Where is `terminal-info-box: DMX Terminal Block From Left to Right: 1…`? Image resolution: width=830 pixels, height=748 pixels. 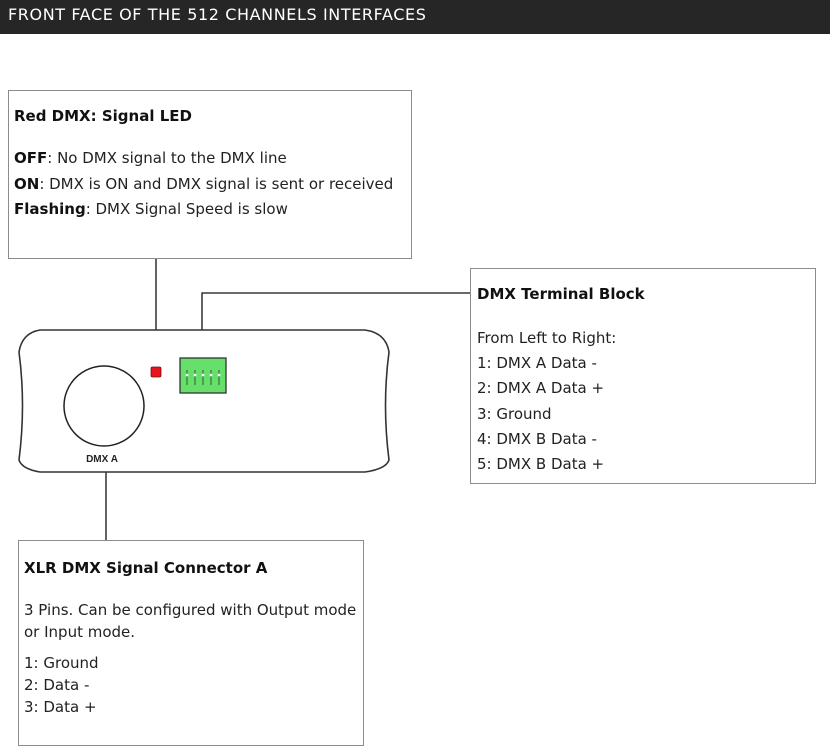 terminal-info-box: DMX Terminal Block From Left to Right: 1… is located at coordinates (643, 376).